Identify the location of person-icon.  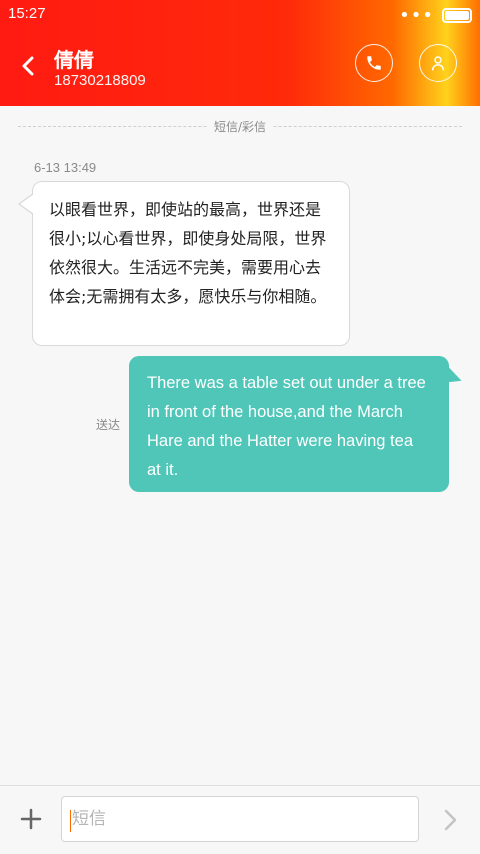
(438, 63).